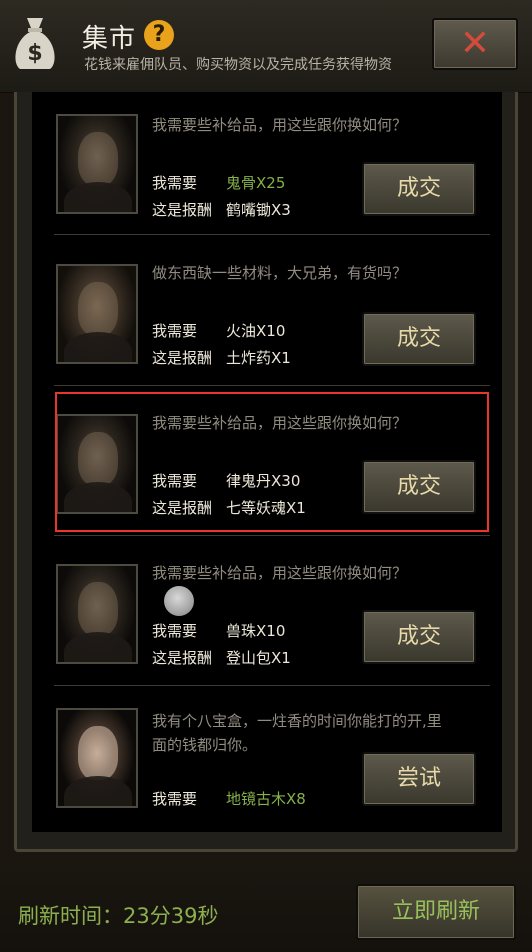 This screenshot has height=952, width=532. What do you see at coordinates (436, 912) in the screenshot?
I see `refresh-now-button: 立即刷新` at bounding box center [436, 912].